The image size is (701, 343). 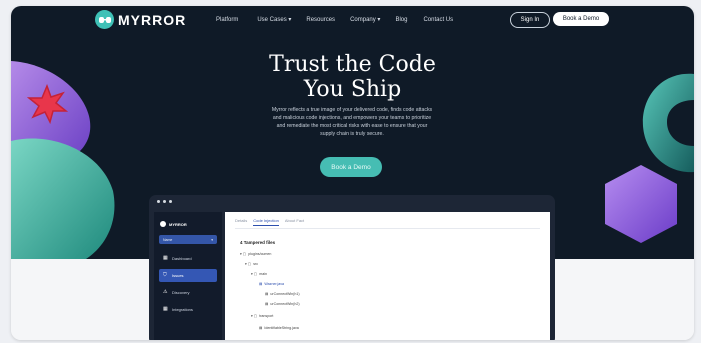 I want to click on nav-contact-us: Contact Us, so click(x=438, y=19).